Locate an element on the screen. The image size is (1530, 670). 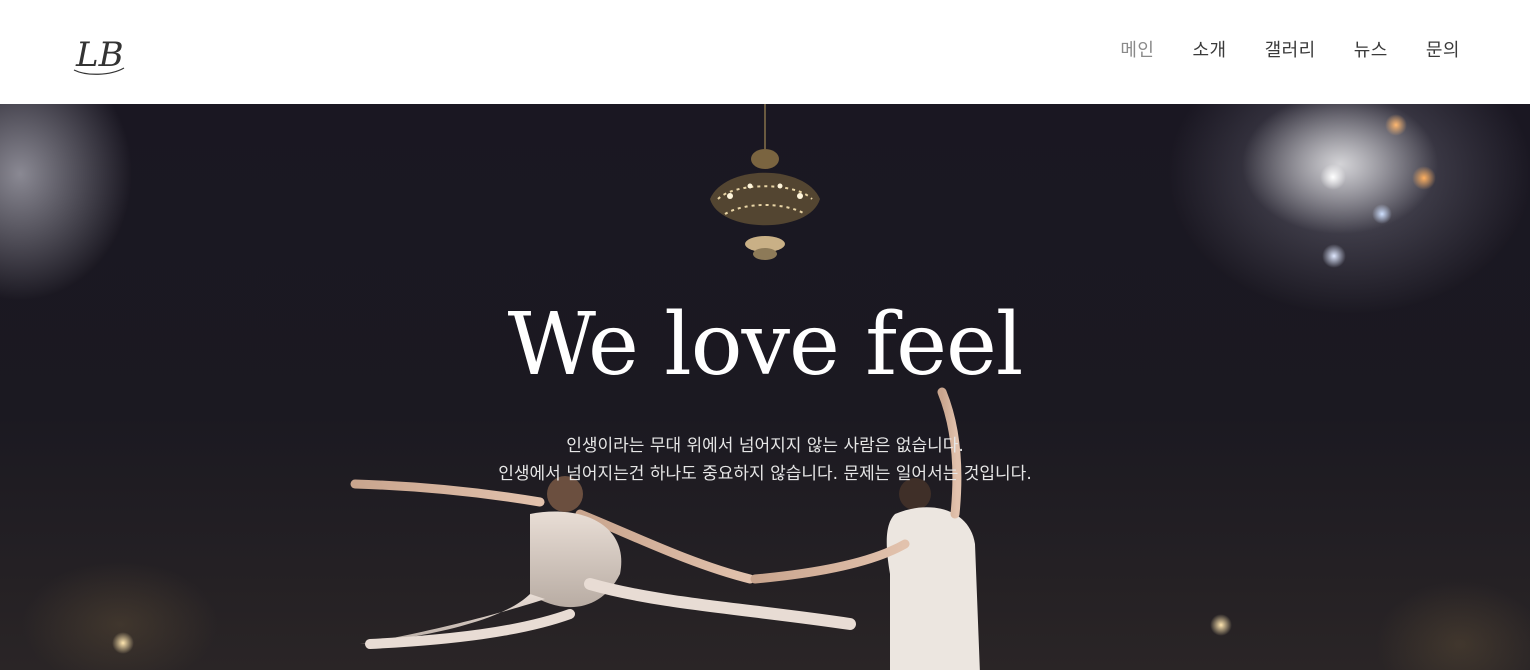
hero-subtitle-line-1: 인생이라는 무대 위에서 넘어지지 않는 사람은 없습니다. is located at coordinates (765, 446).